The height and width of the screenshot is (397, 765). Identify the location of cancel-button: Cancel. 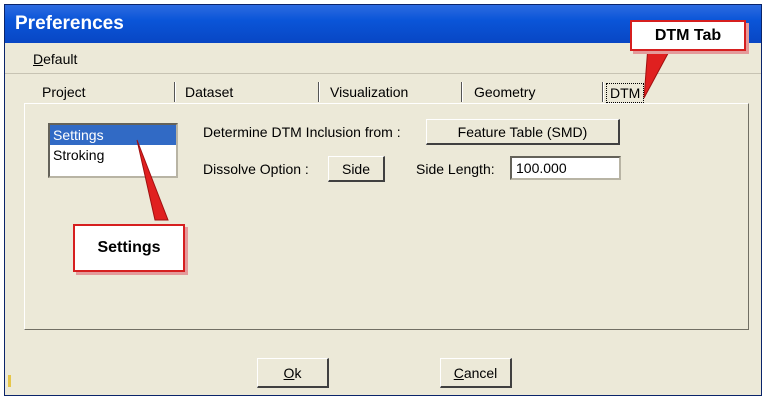
(476, 373).